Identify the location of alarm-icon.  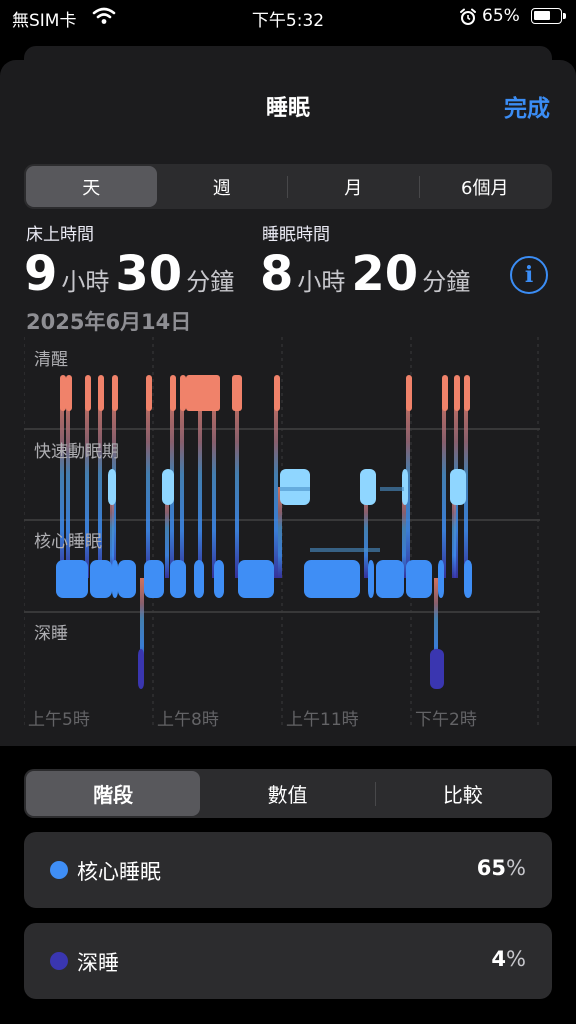
(468, 19).